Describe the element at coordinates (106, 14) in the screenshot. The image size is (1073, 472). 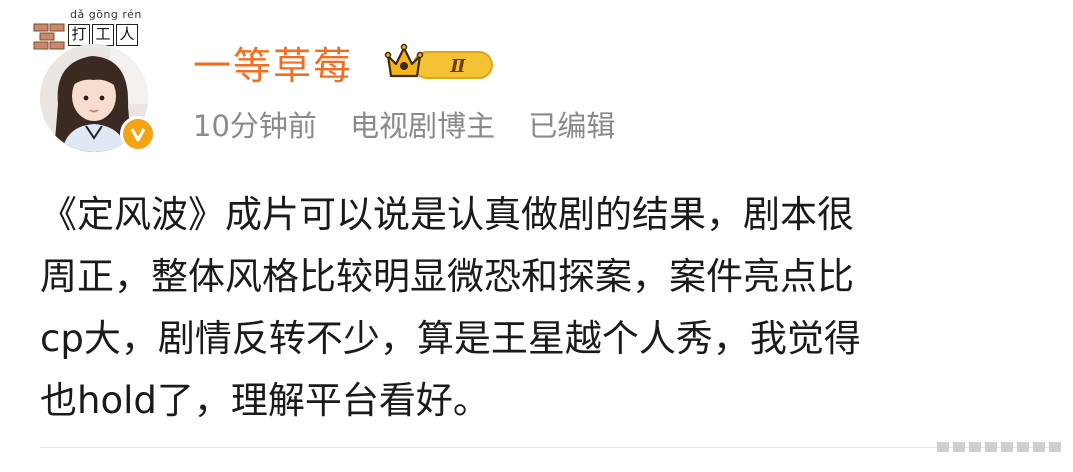
I see `sticker-pinyin: dǎ gōng rén` at that location.